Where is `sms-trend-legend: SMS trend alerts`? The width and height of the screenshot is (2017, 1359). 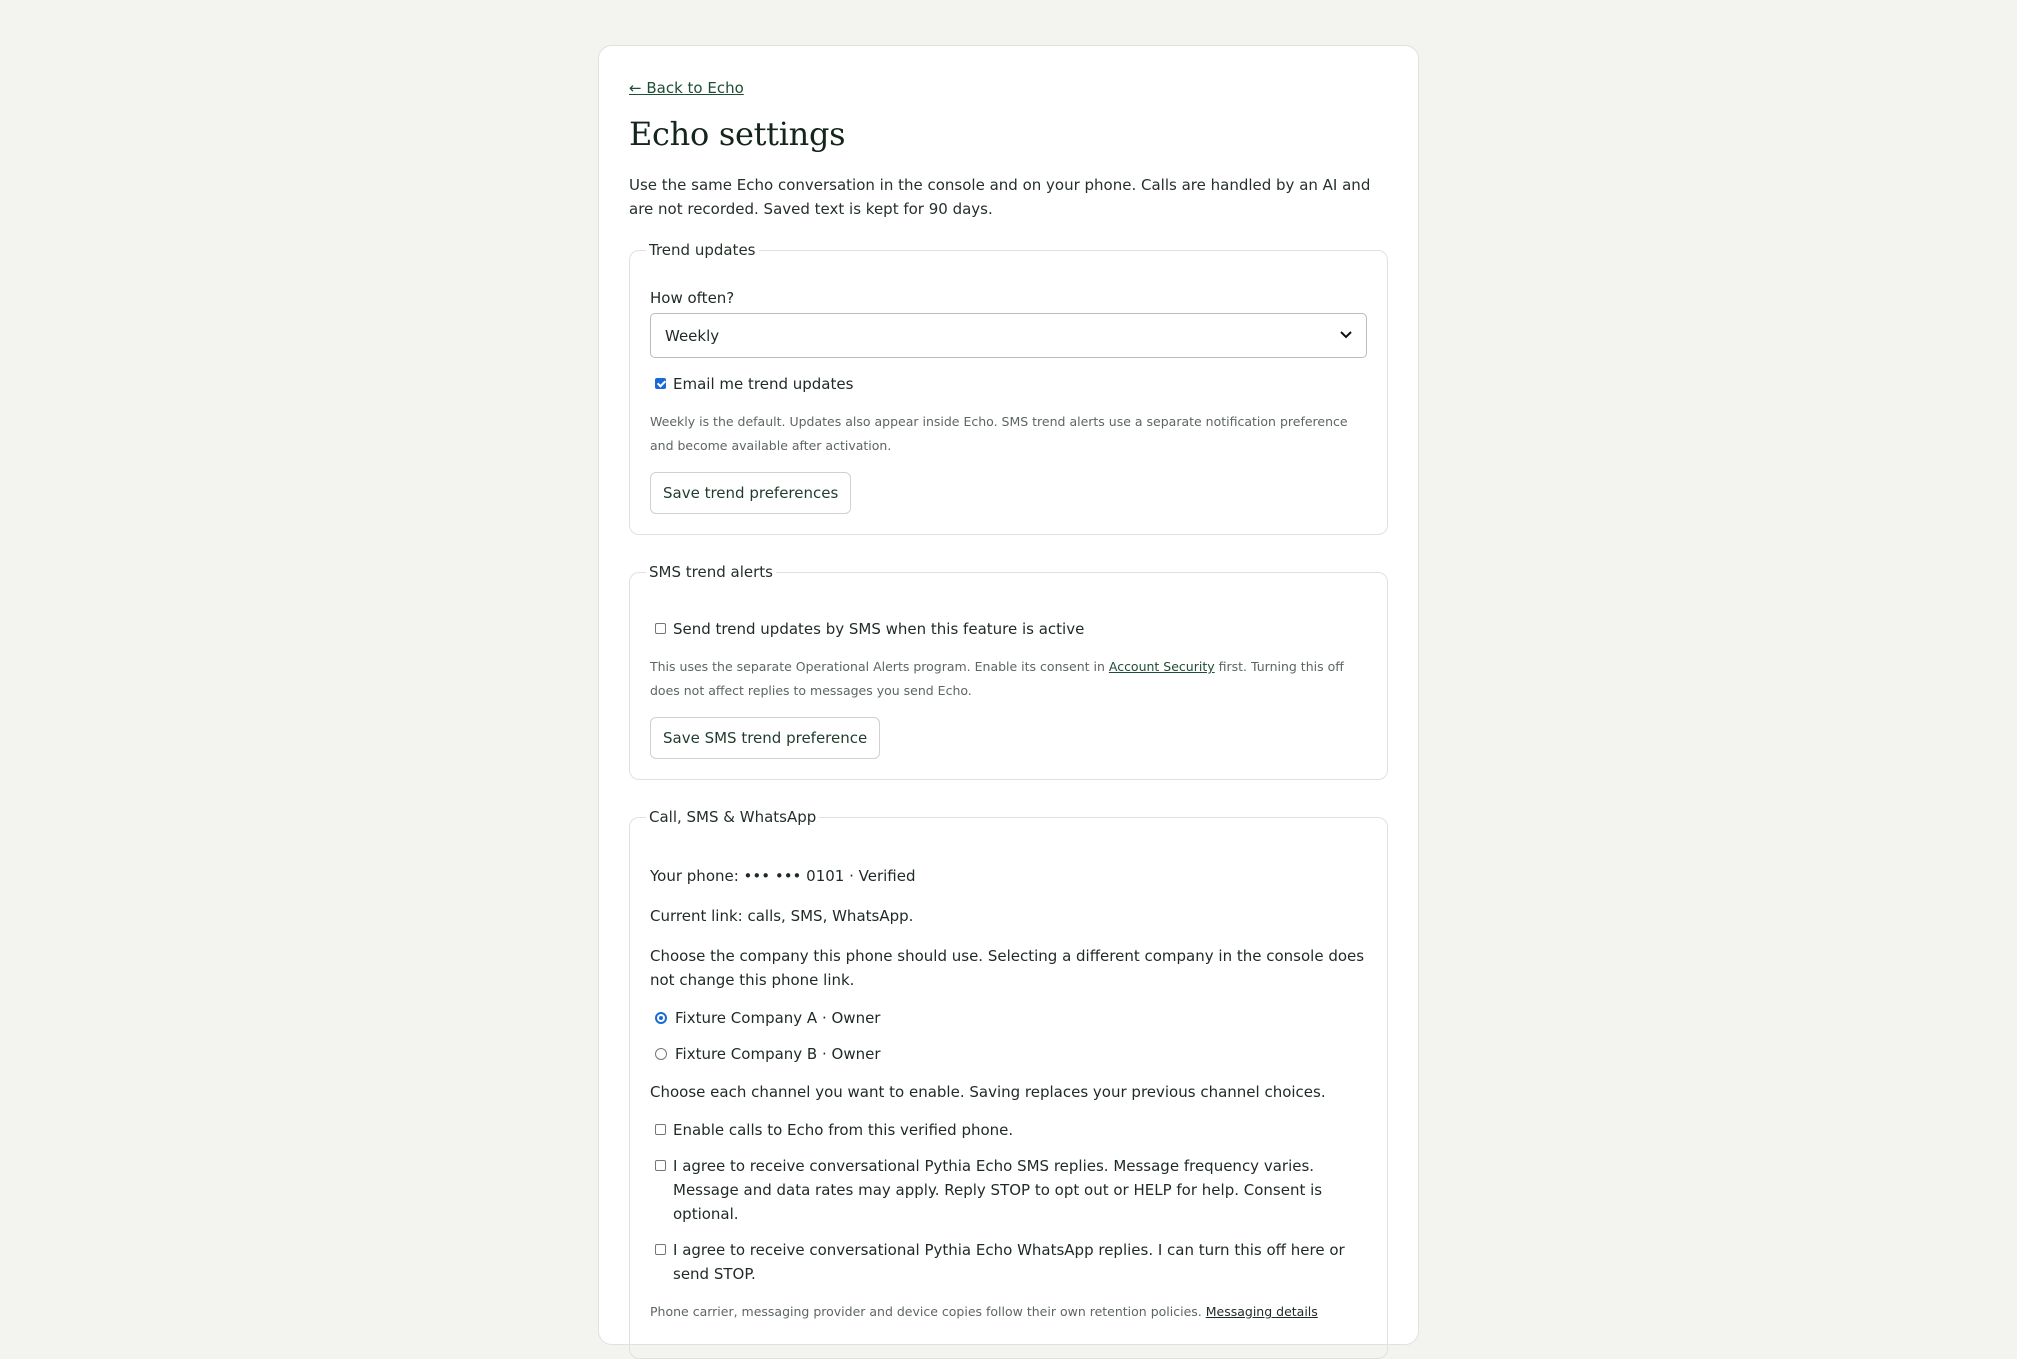
sms-trend-legend: SMS trend alerts is located at coordinates (711, 572).